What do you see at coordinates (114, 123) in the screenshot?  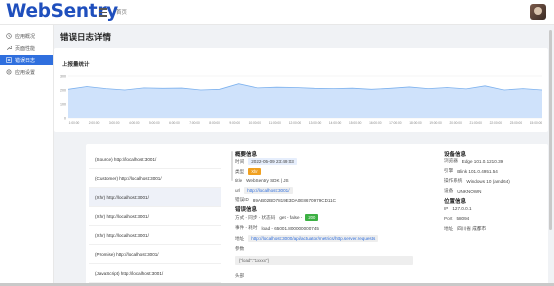 I see `x-tick-label: 3:00:00` at bounding box center [114, 123].